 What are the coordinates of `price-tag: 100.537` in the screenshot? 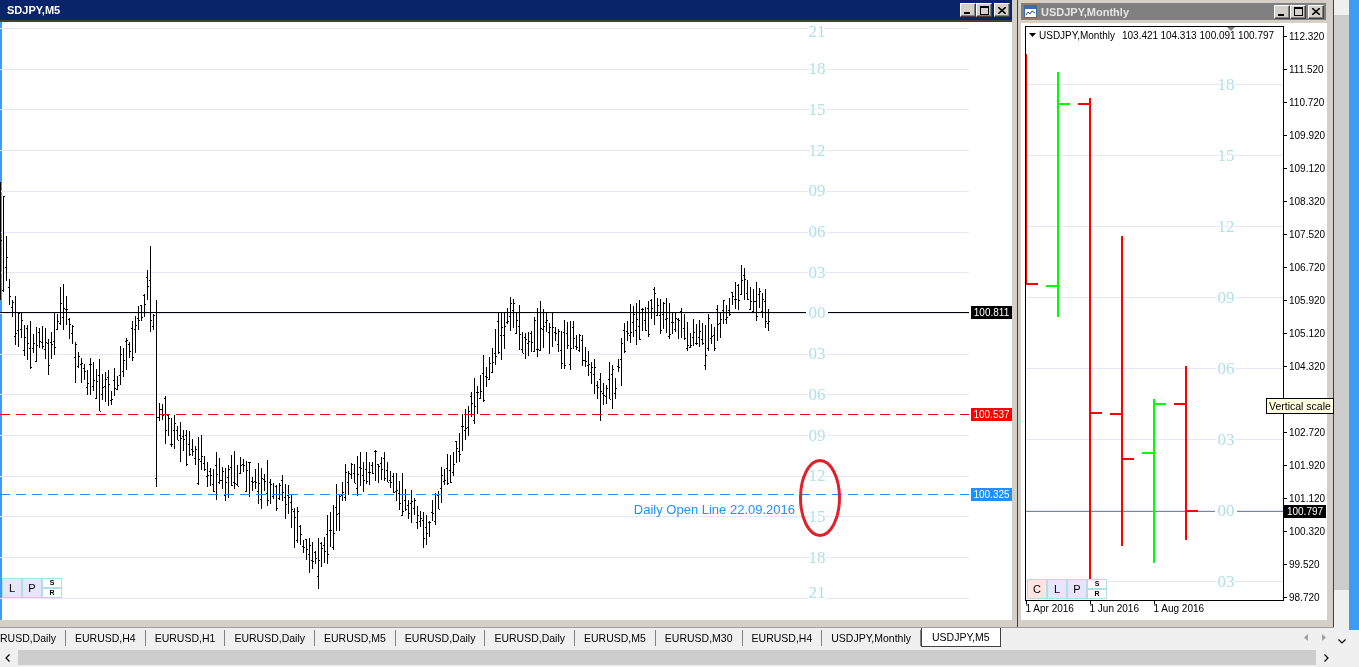 It's located at (991, 414).